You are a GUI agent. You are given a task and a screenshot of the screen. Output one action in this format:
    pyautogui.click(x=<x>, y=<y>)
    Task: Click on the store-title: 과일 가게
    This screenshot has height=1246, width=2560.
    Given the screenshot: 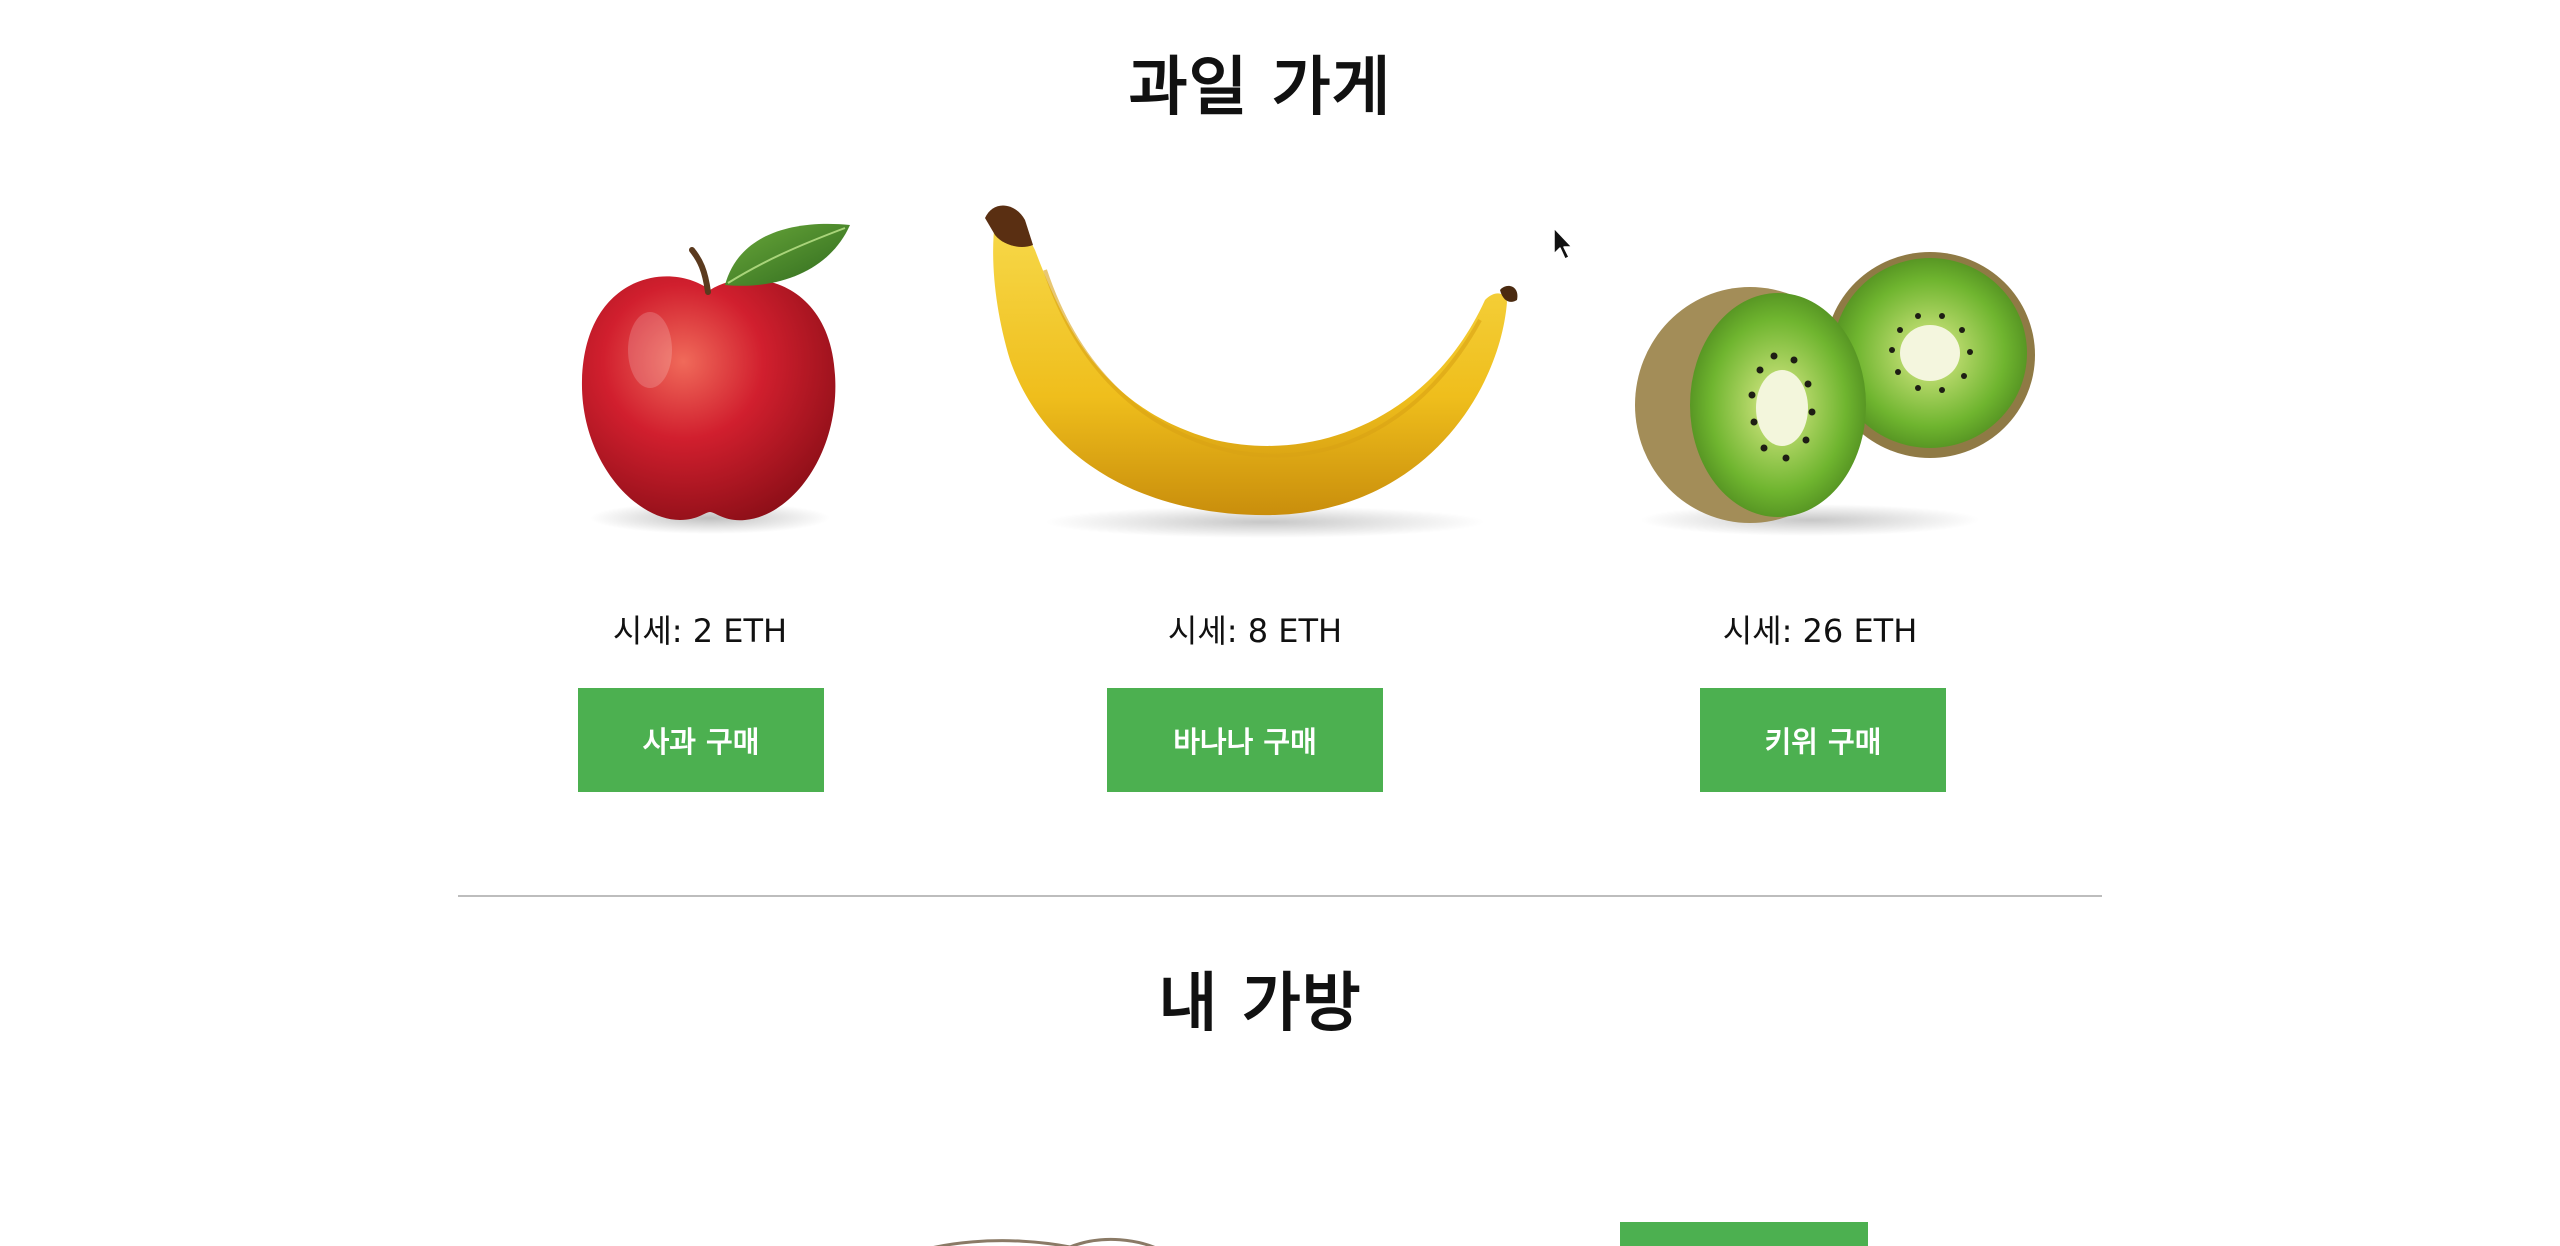 What is the action you would take?
    pyautogui.click(x=1260, y=88)
    